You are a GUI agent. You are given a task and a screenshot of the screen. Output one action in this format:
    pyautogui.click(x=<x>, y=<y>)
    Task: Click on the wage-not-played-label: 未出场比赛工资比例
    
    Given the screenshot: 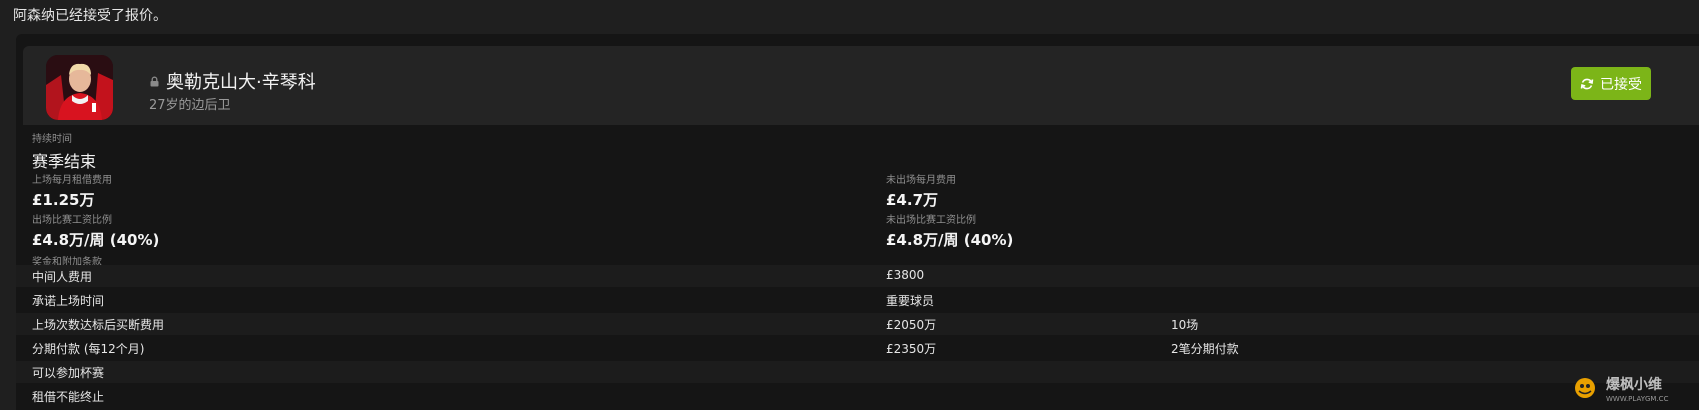 What is the action you would take?
    pyautogui.click(x=931, y=220)
    